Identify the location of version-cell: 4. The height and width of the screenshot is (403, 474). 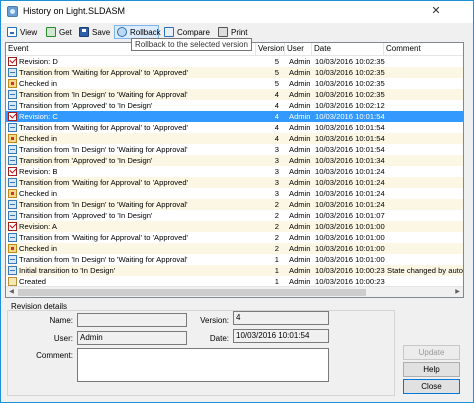
(276, 94).